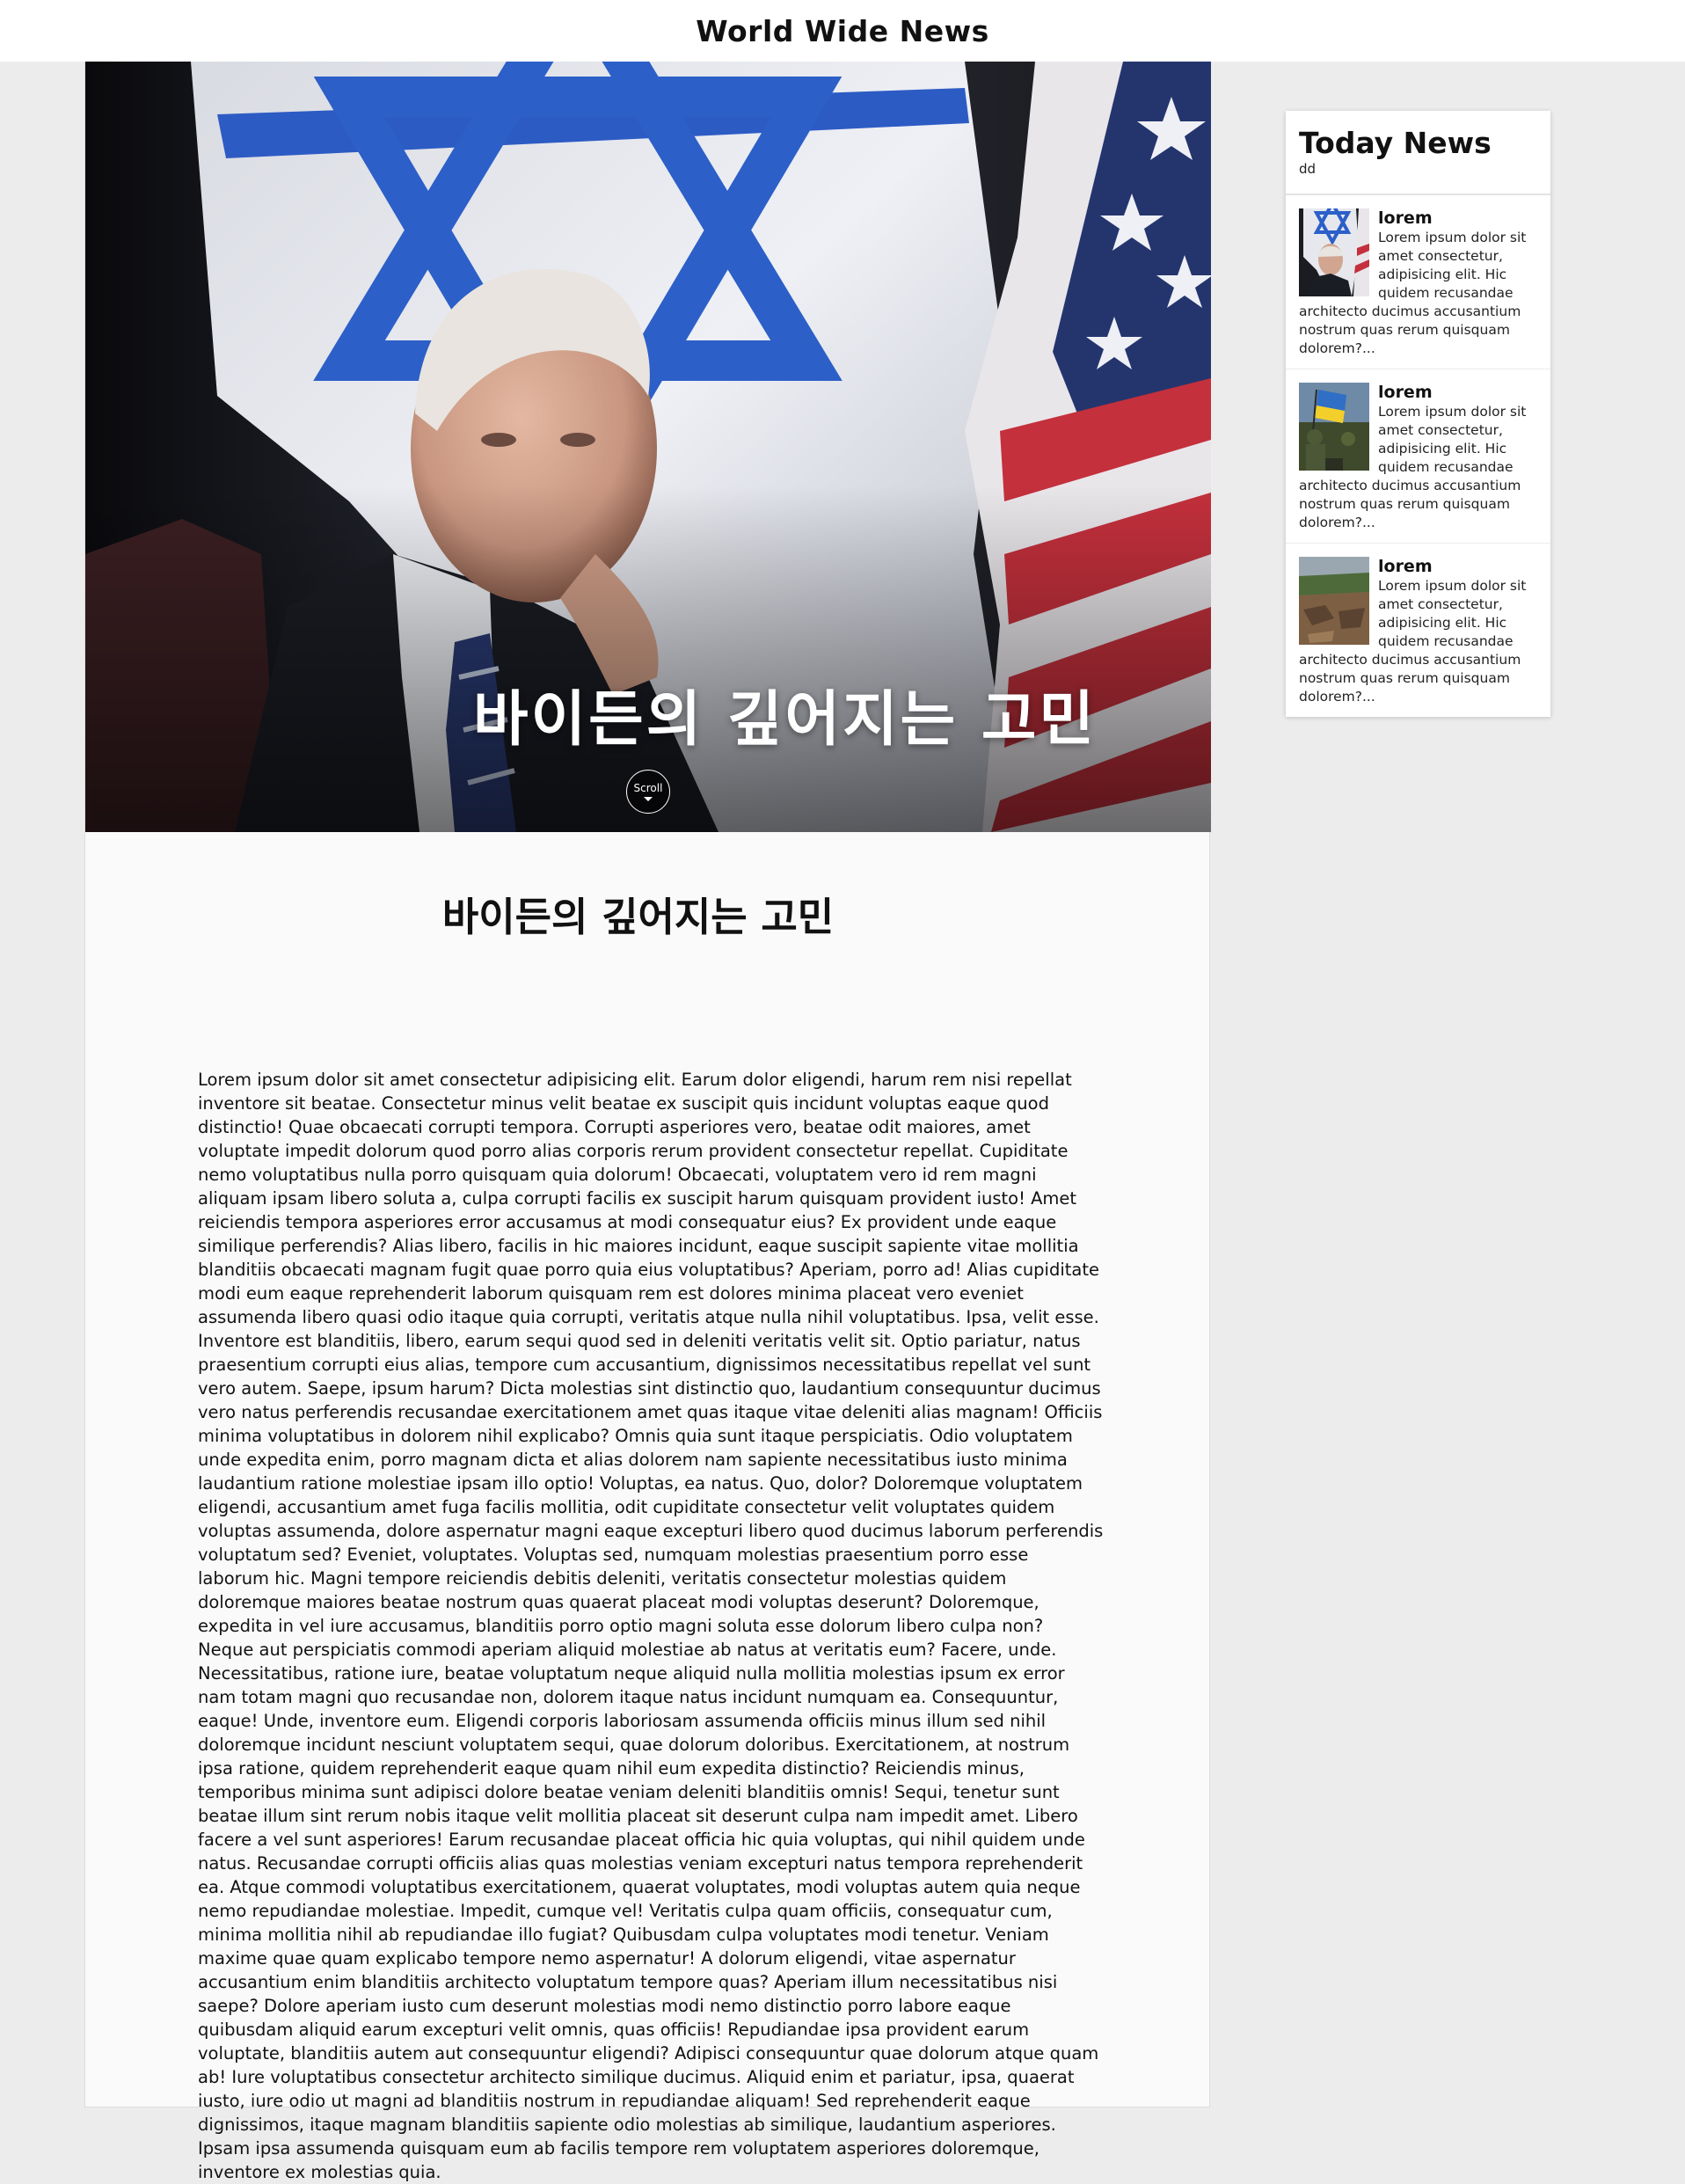 The image size is (1685, 2184). What do you see at coordinates (785, 720) in the screenshot?
I see `hero-title: 바이든의 깊어지는 고민` at bounding box center [785, 720].